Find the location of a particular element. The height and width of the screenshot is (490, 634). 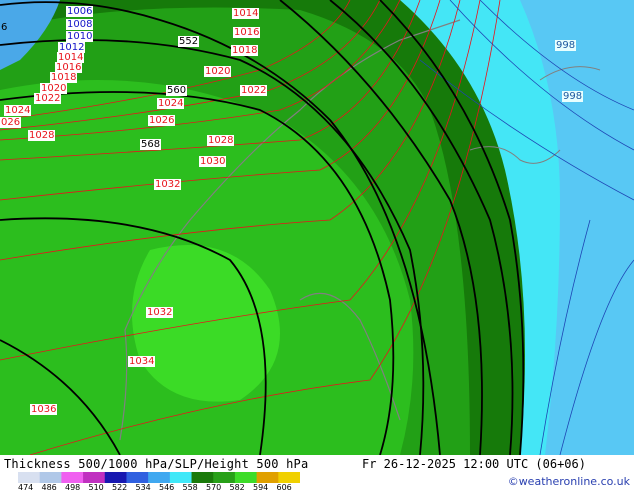

isobar-label: 1010 is located at coordinates (80, 36).